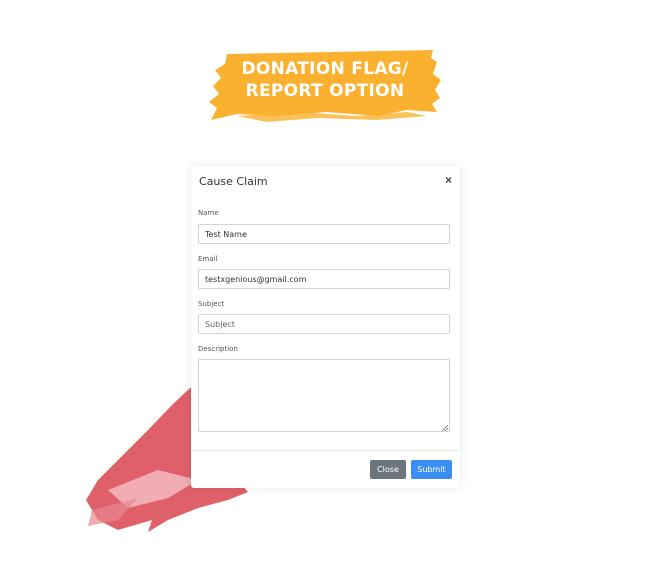 The height and width of the screenshot is (571, 650). I want to click on banner-line-1: DONATION FLAG/, so click(325, 69).